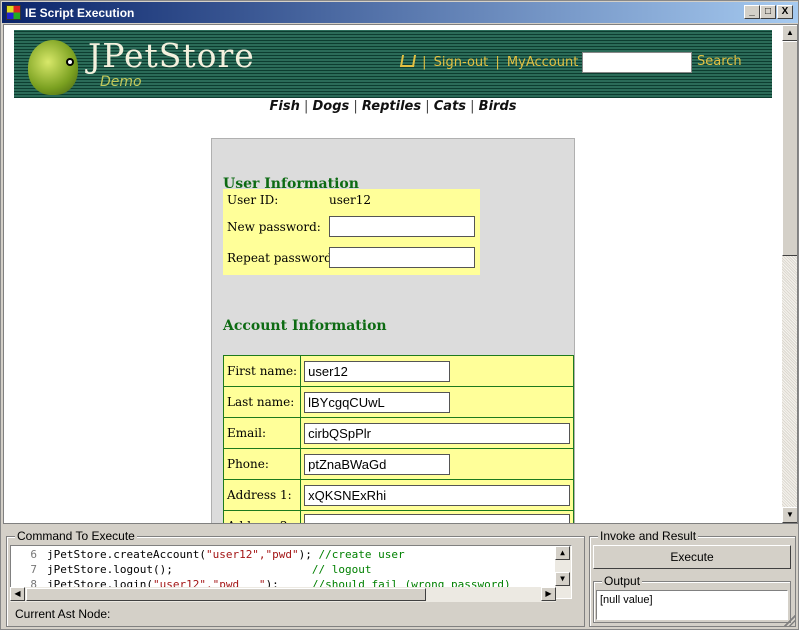  I want to click on logo-text: JPetStore, so click(171, 55).